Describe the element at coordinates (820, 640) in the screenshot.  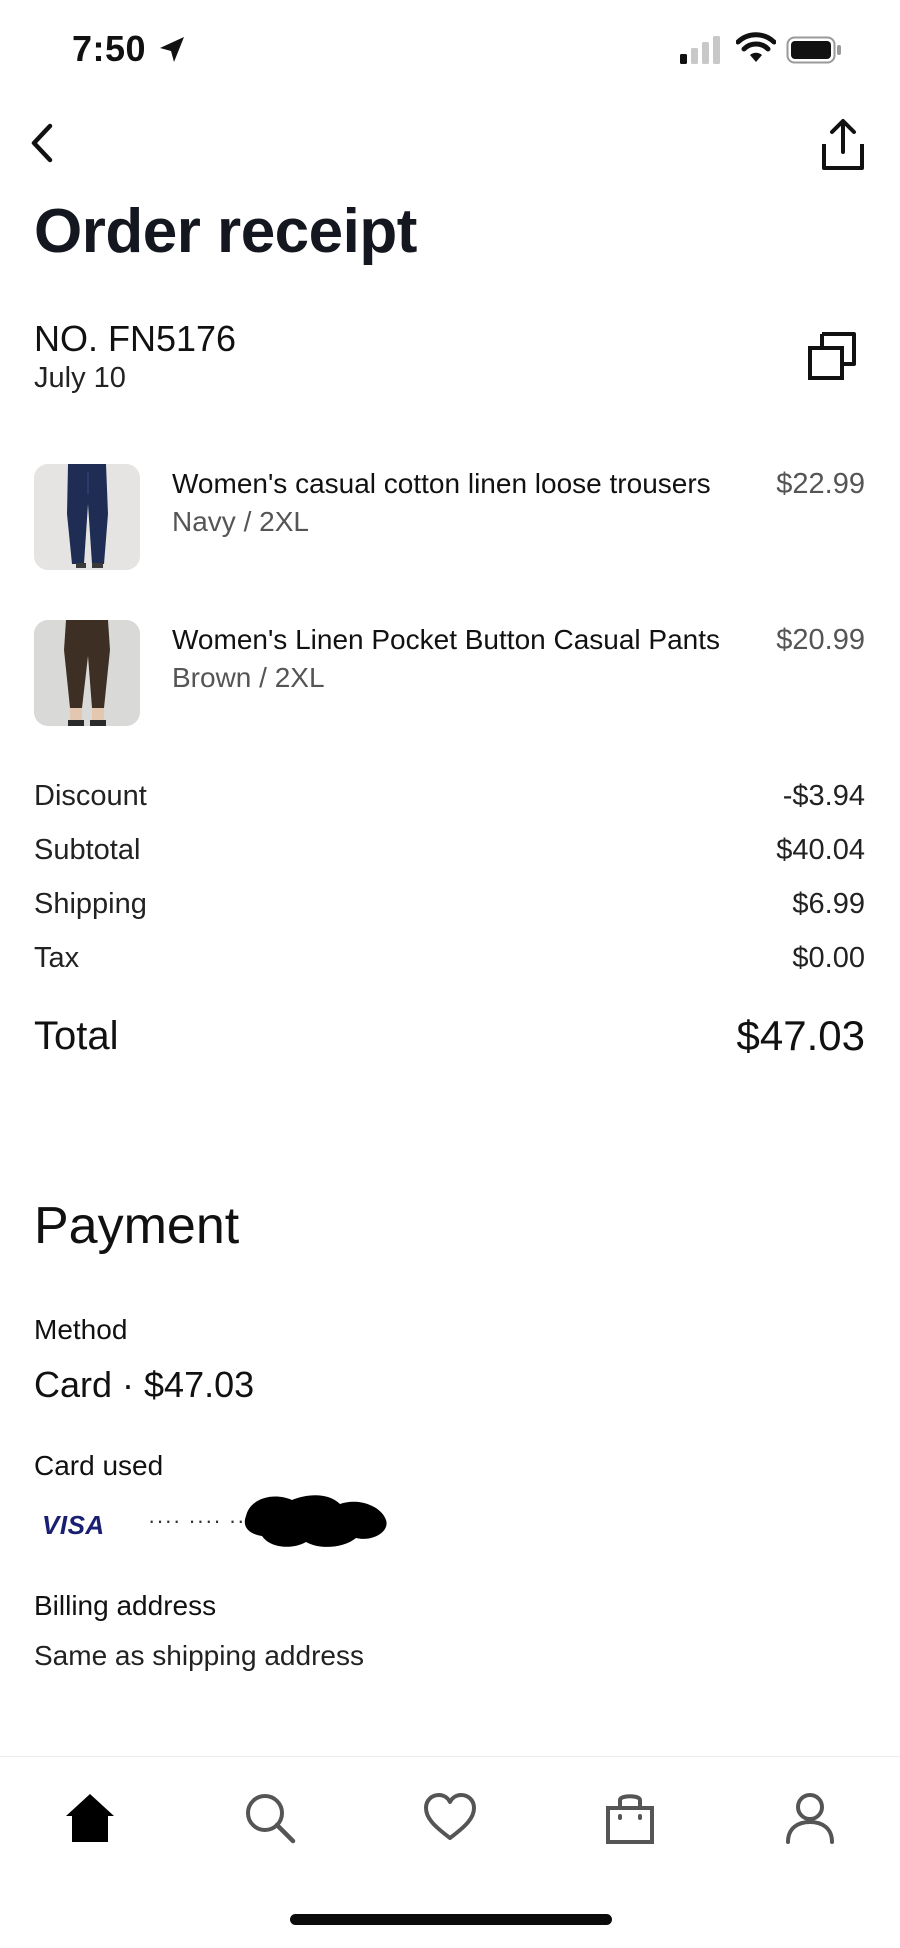
I see `item-price: $20.99` at that location.